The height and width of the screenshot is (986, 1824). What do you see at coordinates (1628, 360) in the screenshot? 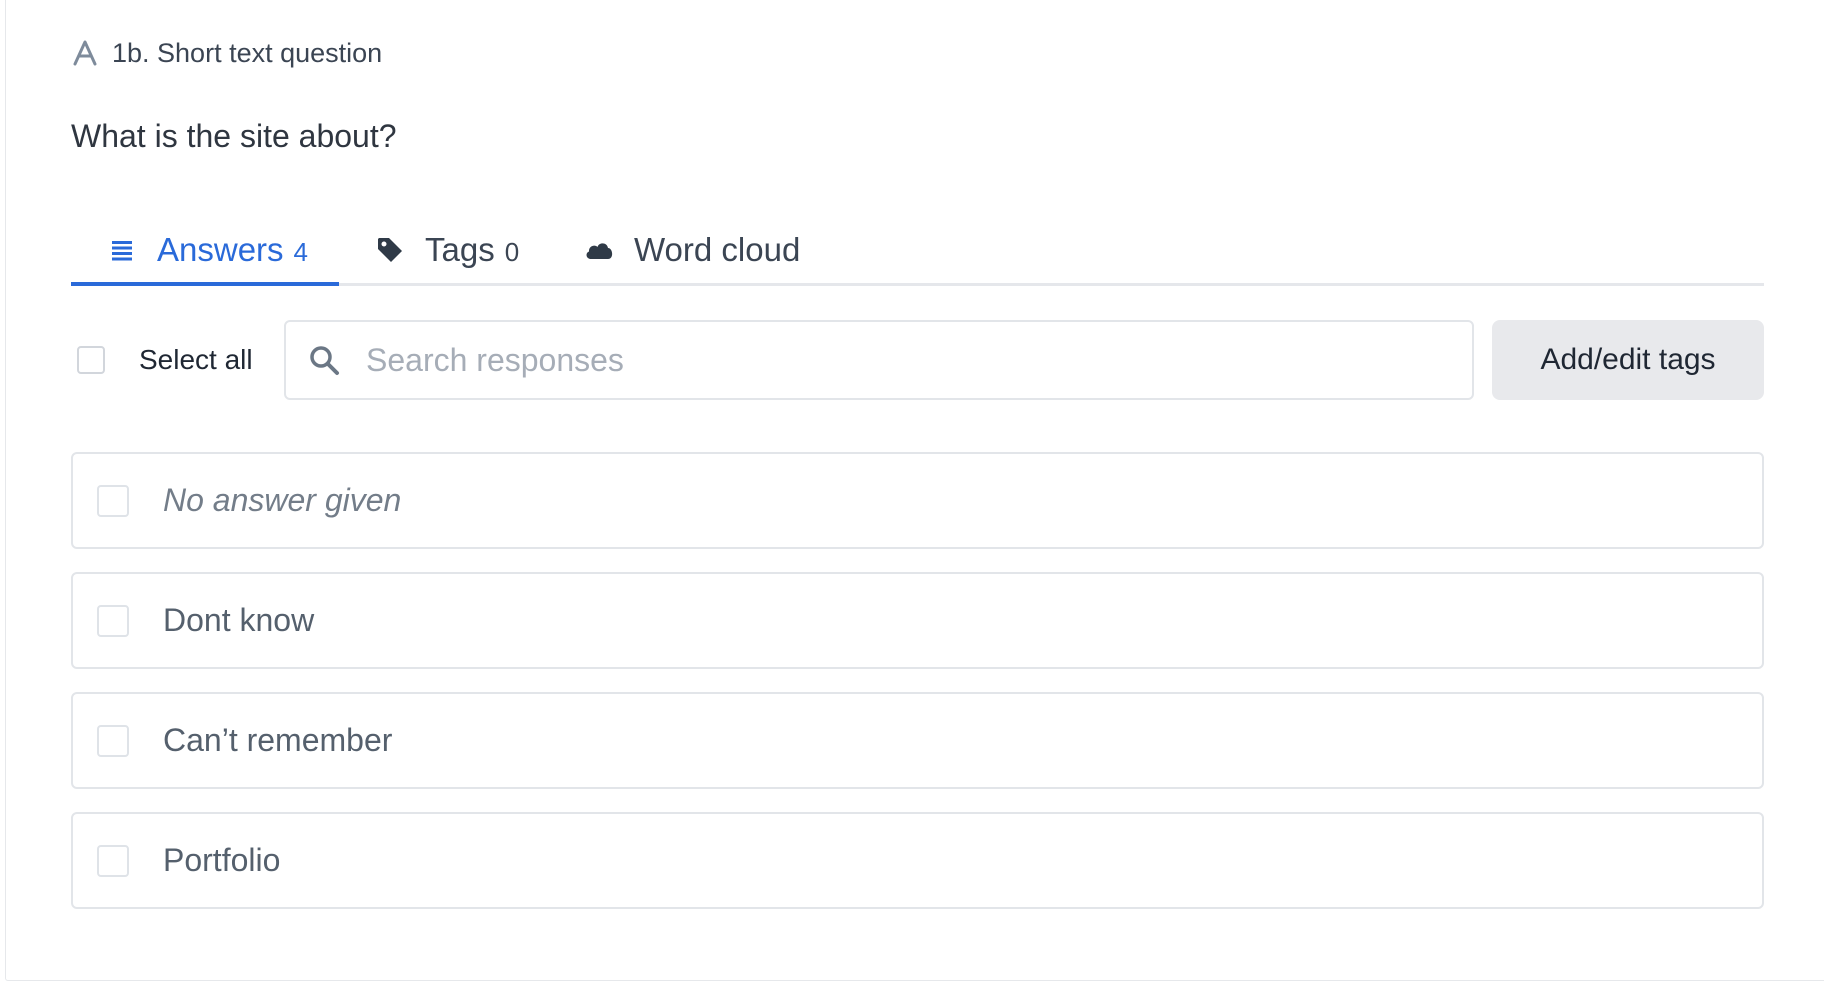
I see `add-edit-tags-button: Add/edit tags` at bounding box center [1628, 360].